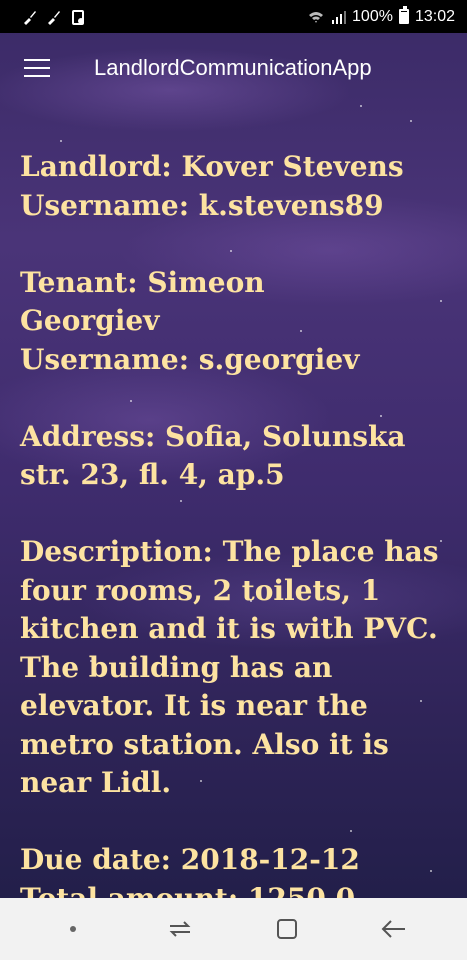 This screenshot has width=467, height=960. Describe the element at coordinates (73, 929) in the screenshot. I see `dot-icon` at that location.